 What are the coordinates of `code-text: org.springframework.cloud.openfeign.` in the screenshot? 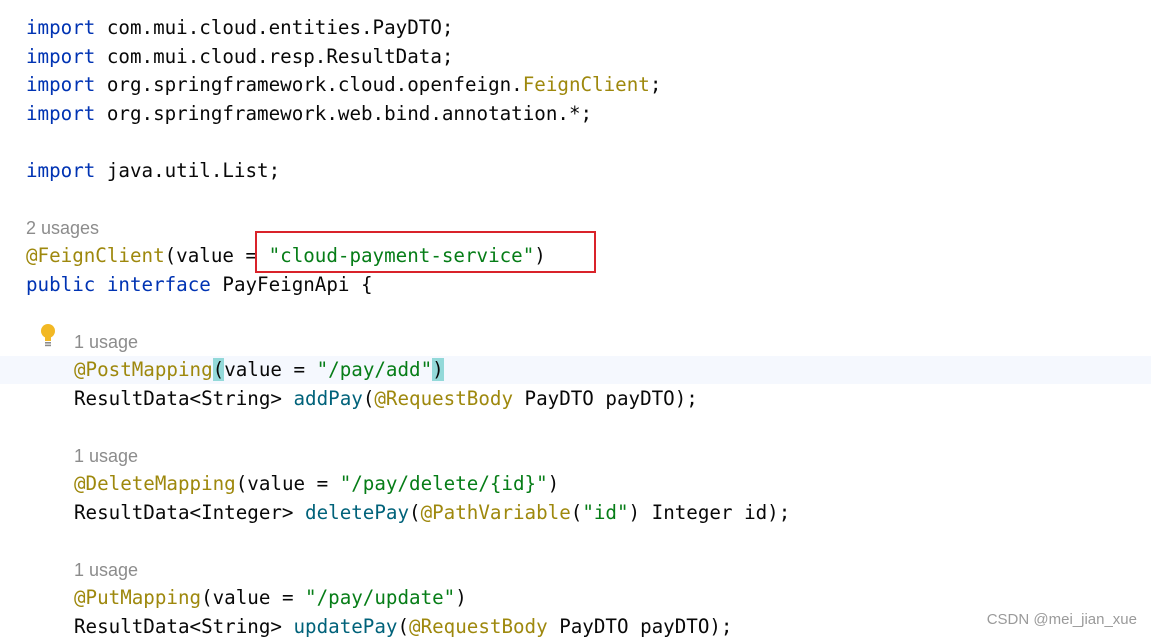 It's located at (309, 84).